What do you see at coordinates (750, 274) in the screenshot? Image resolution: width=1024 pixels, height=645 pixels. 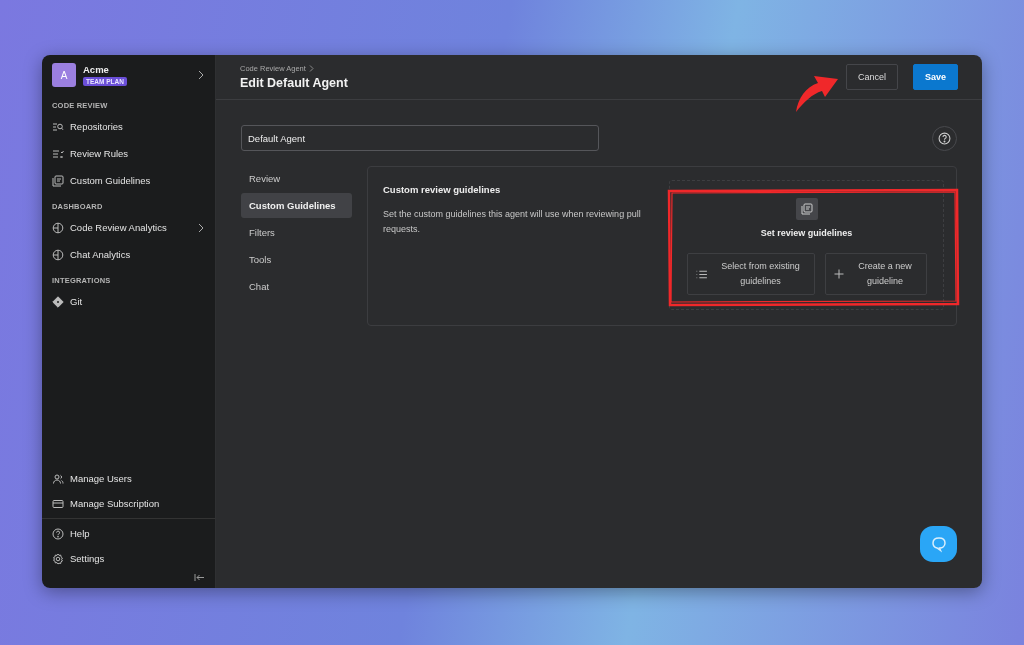 I see `option-button: Select from existing guidelines` at bounding box center [750, 274].